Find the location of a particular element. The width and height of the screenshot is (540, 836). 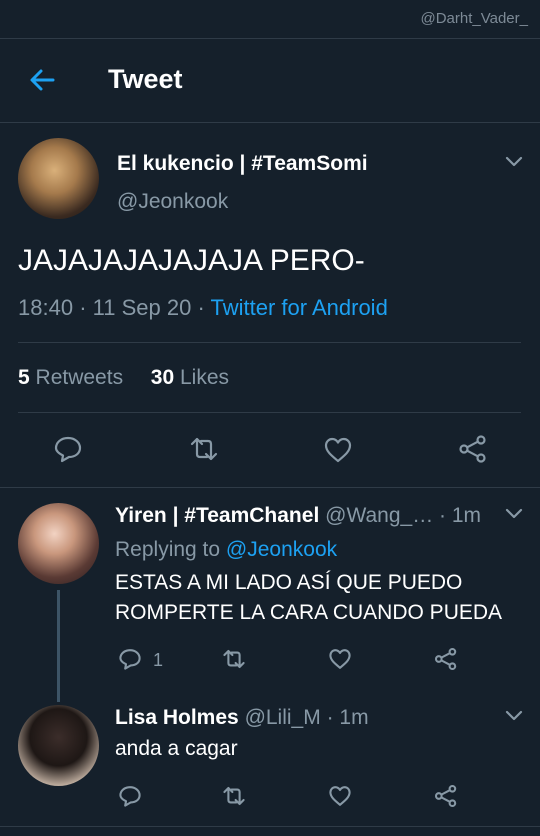

reply-count: 1 is located at coordinates (158, 660).